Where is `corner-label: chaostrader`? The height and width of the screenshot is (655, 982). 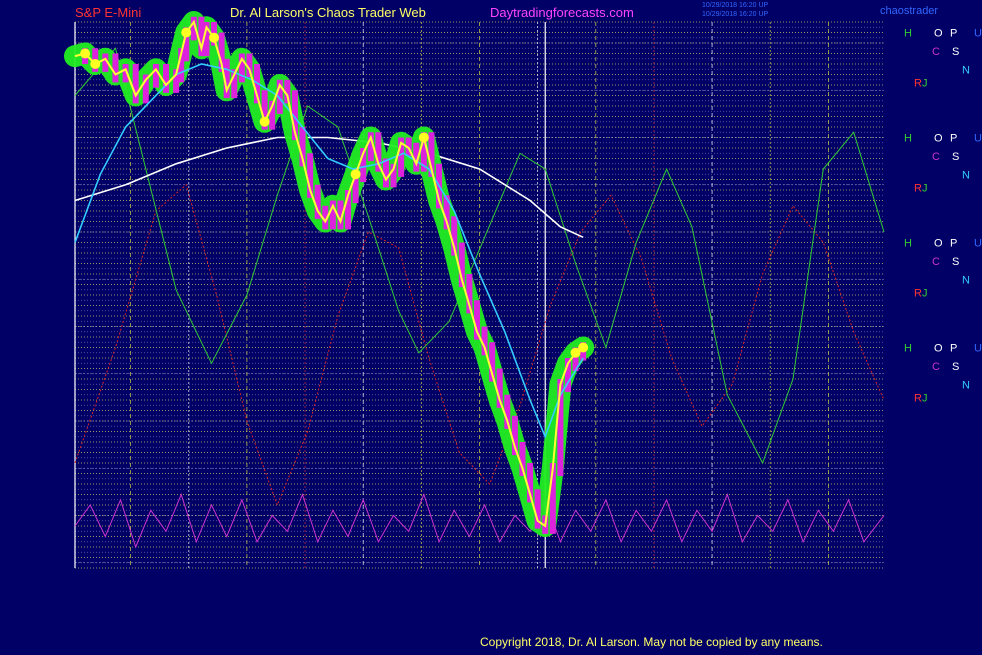
corner-label: chaostrader is located at coordinates (909, 11).